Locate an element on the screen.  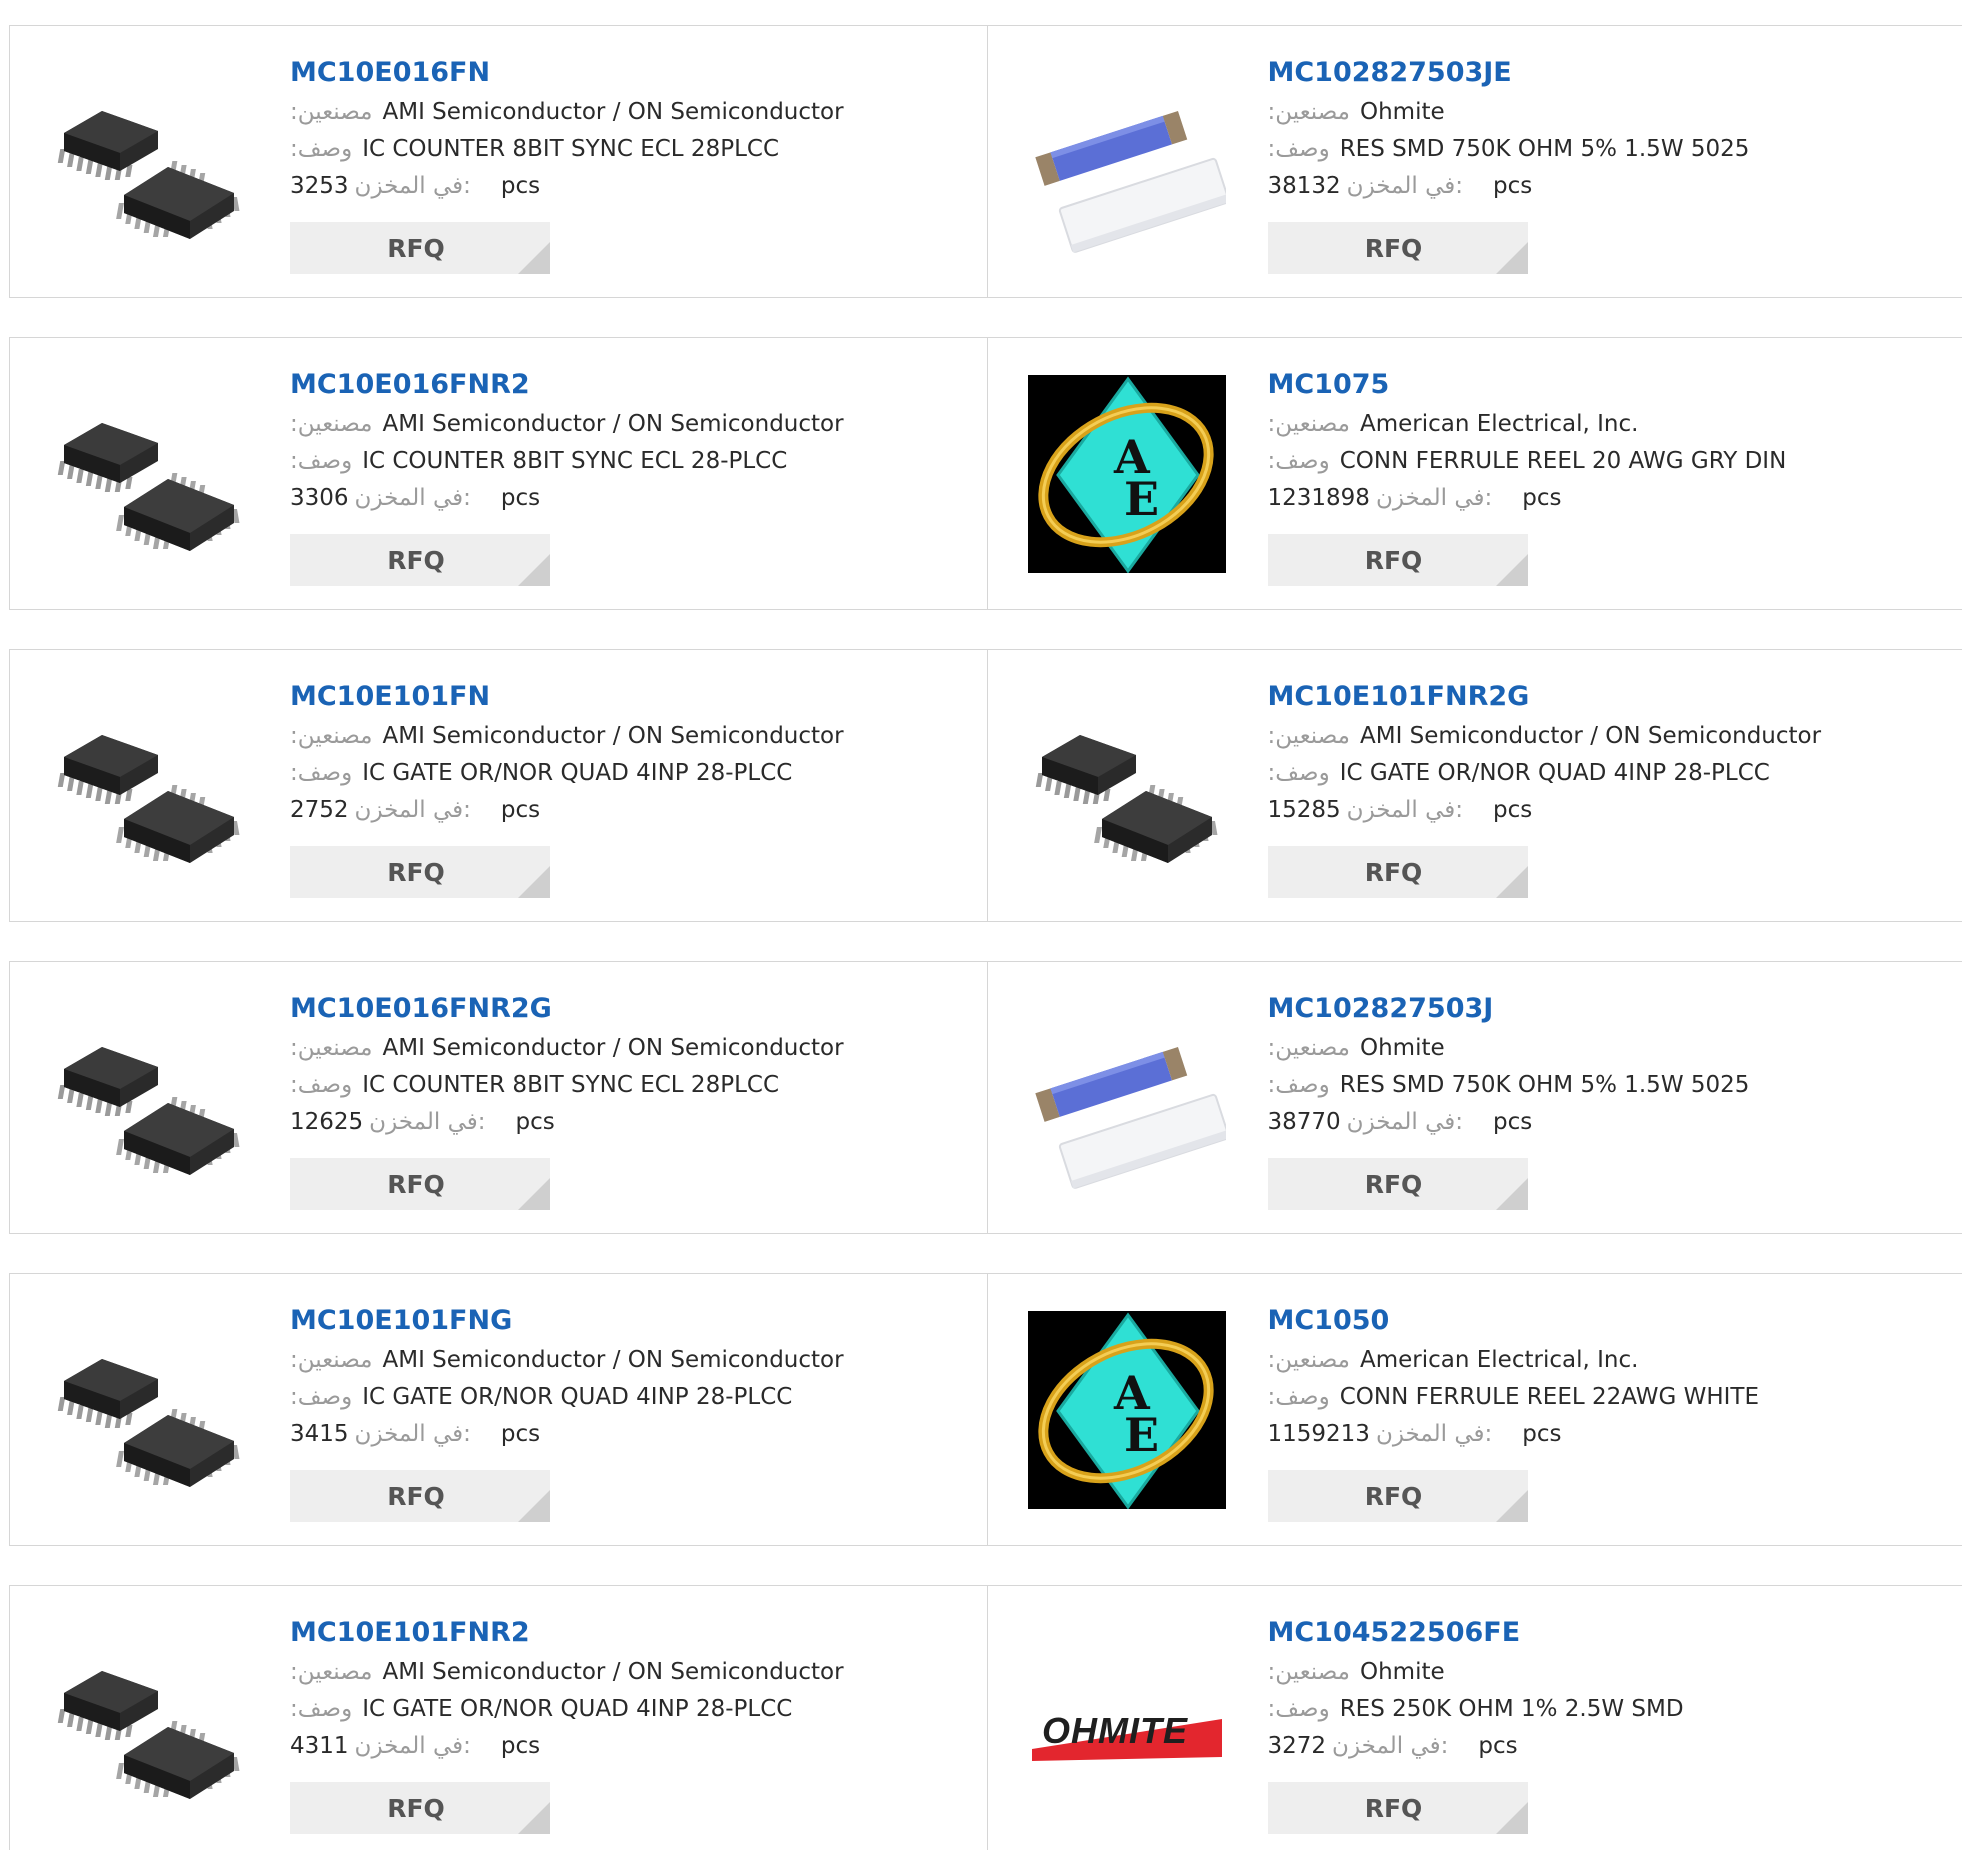
part-number-link: MC10E101FNR2 is located at coordinates (620, 1633).